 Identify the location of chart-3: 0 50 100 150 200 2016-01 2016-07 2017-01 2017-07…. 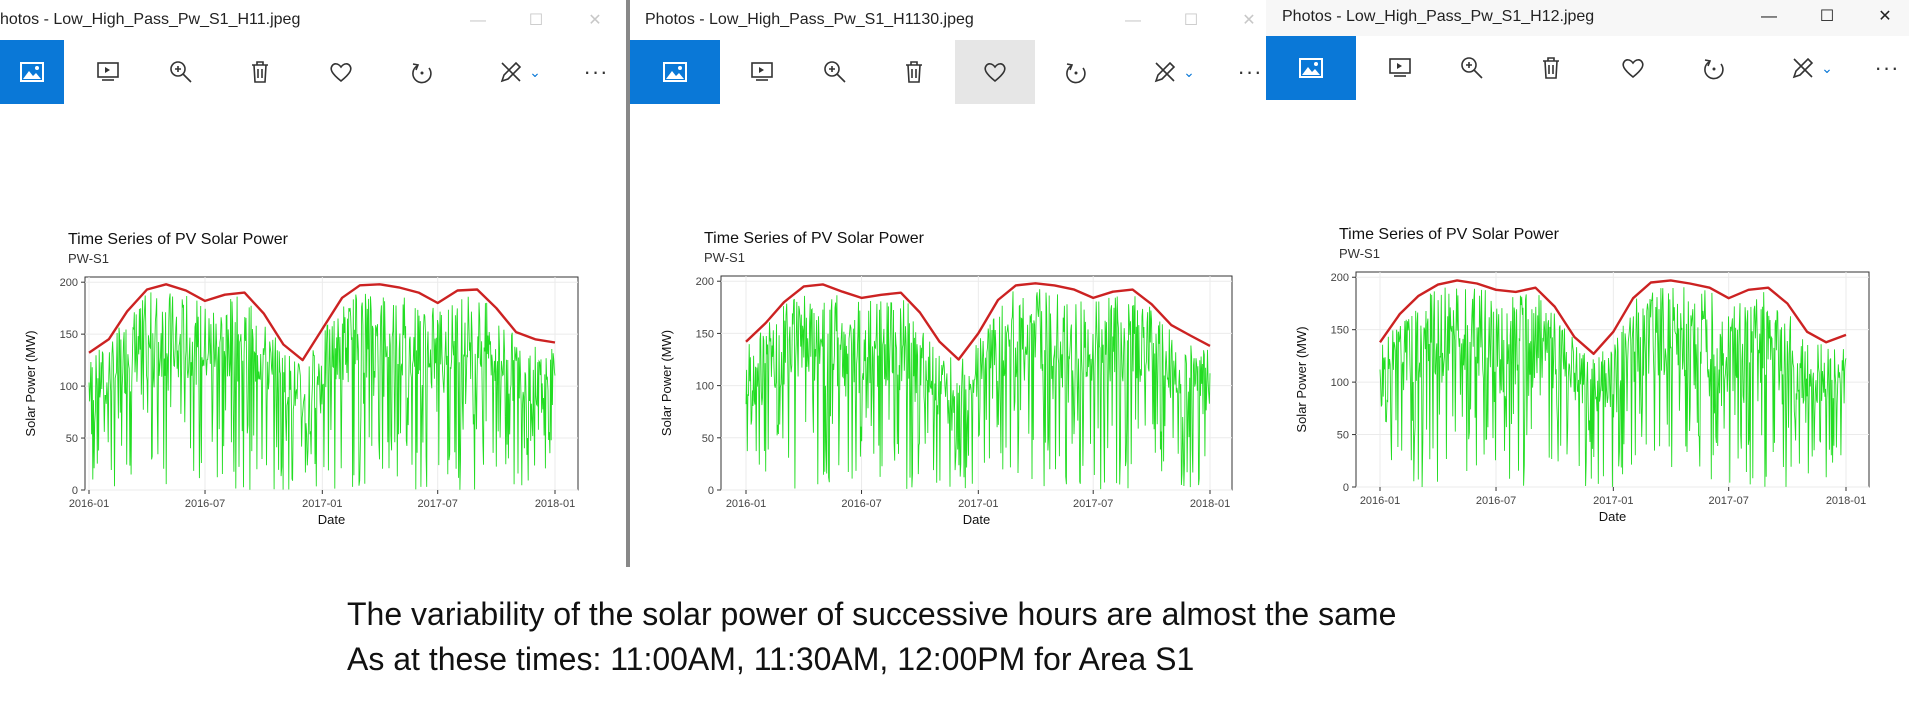
(1582, 375).